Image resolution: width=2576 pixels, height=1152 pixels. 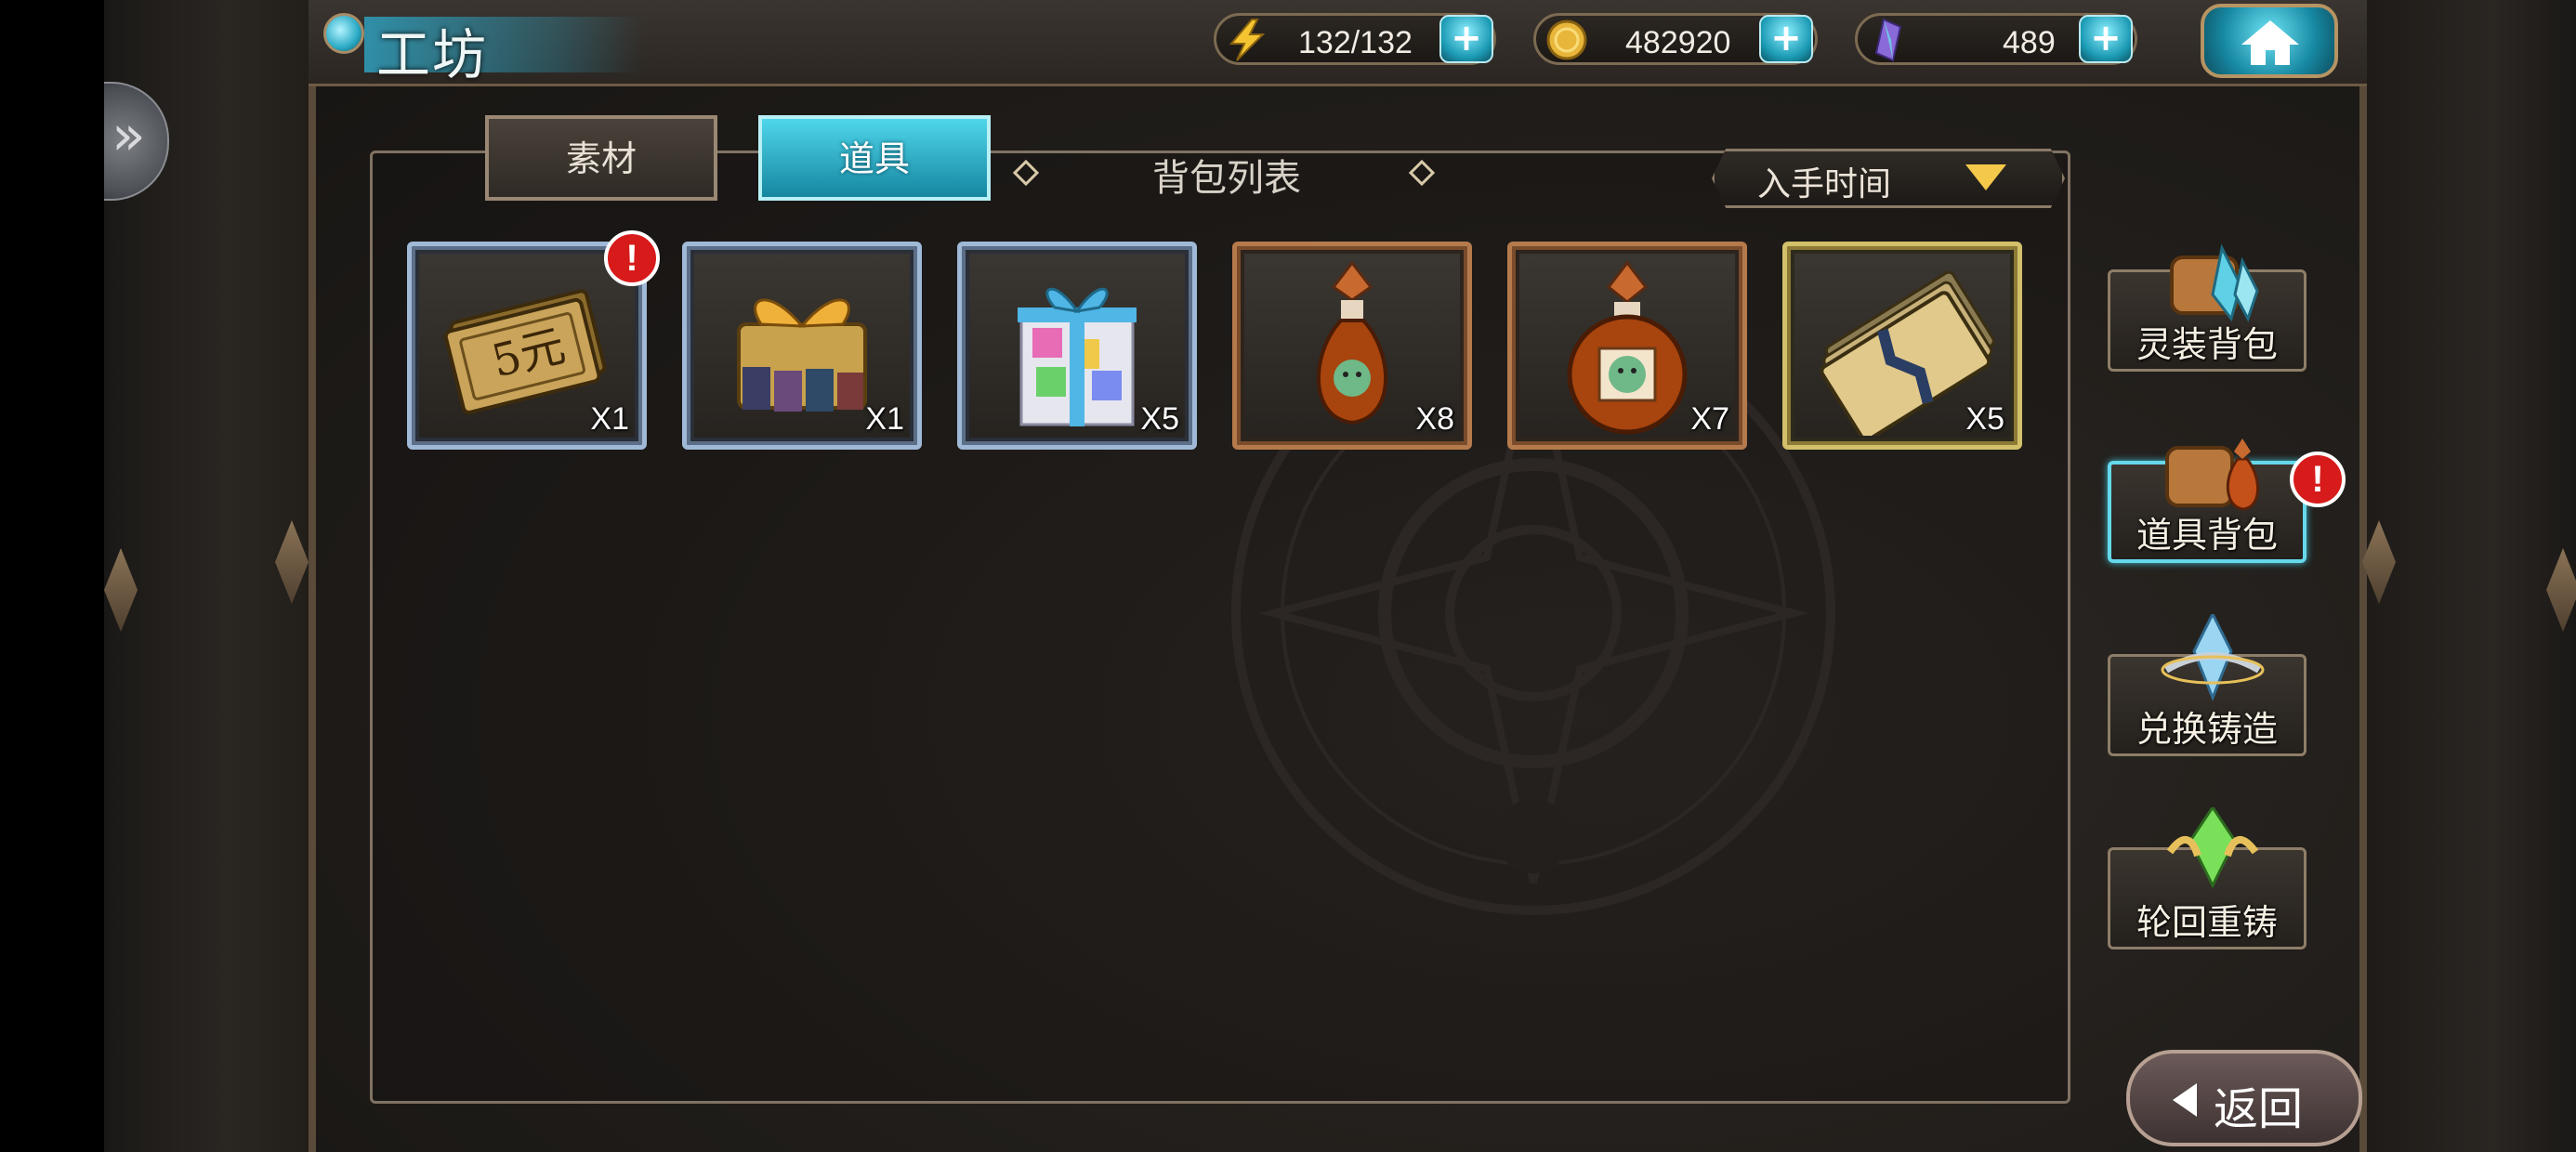 What do you see at coordinates (1888, 40) in the screenshot?
I see `crystal-gem-icon` at bounding box center [1888, 40].